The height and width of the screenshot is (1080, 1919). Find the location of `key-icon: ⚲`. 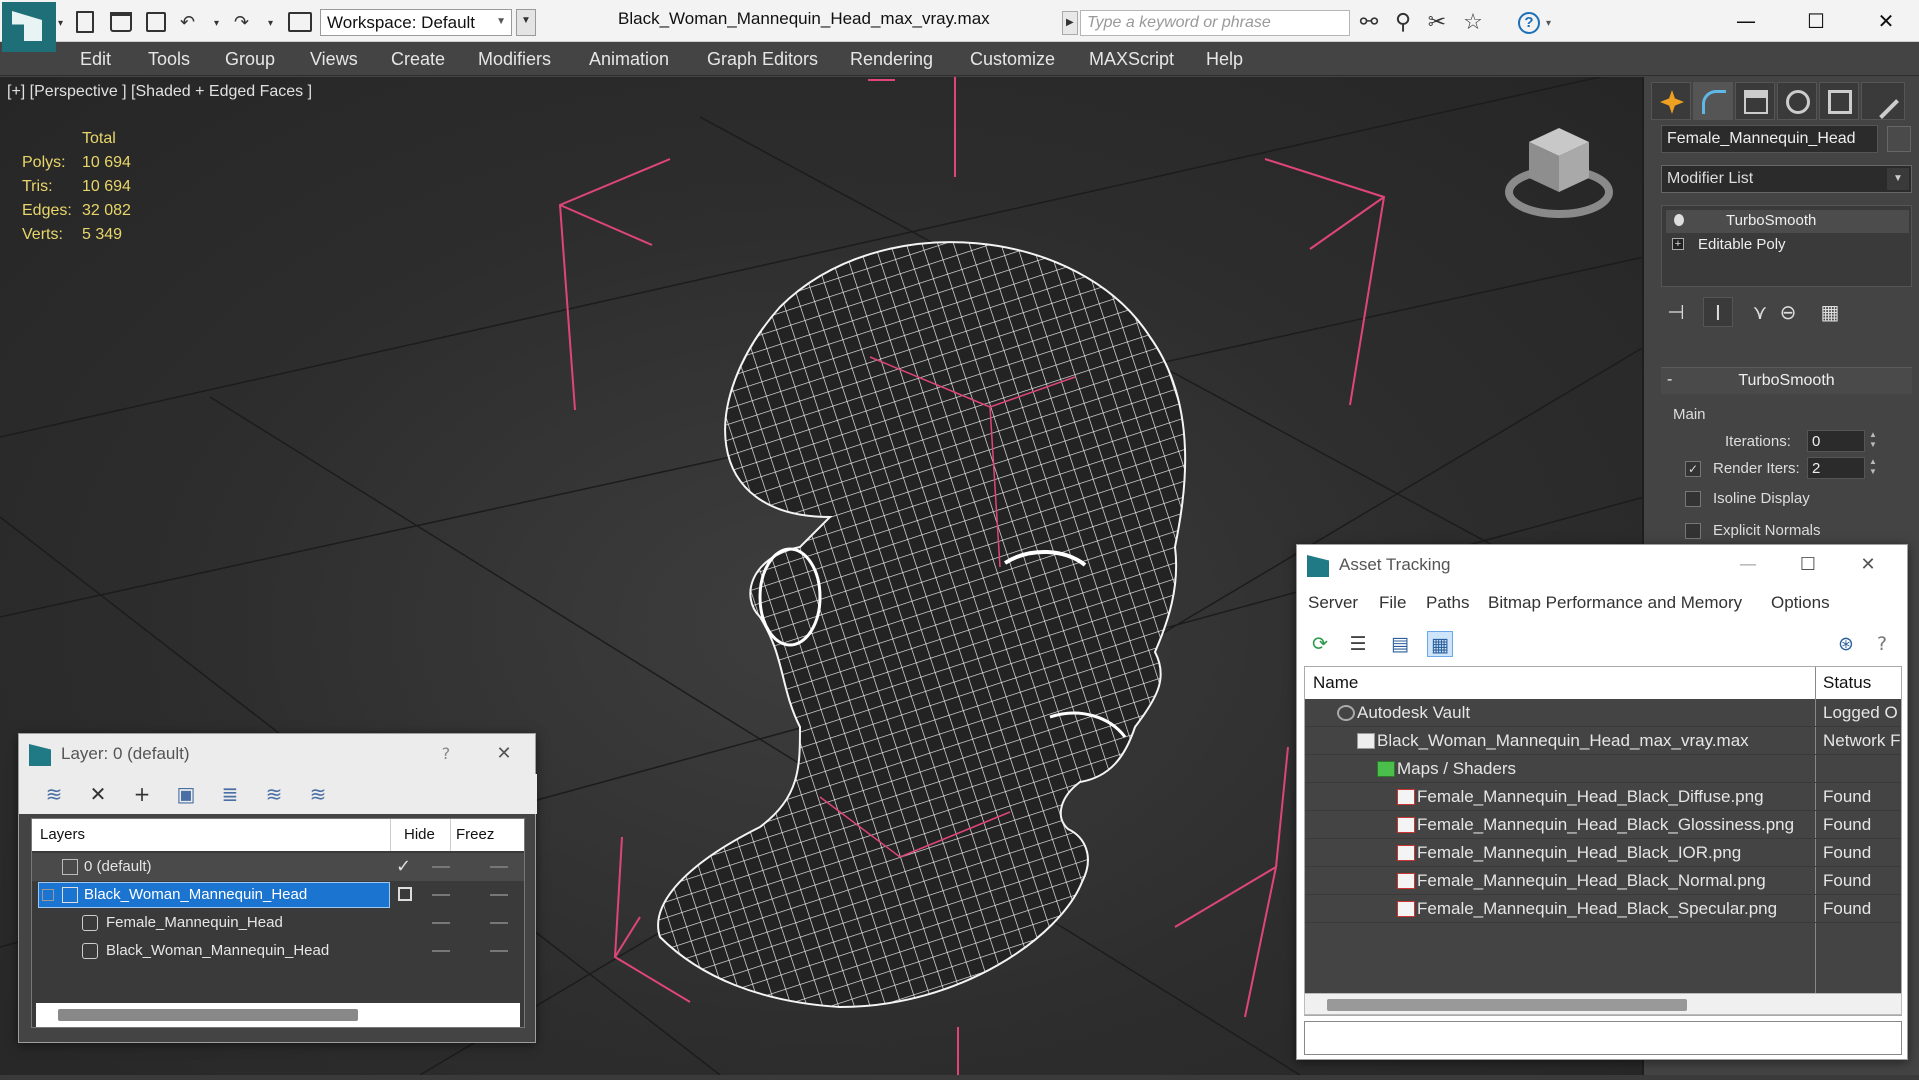

key-icon: ⚲ is located at coordinates (1403, 23).